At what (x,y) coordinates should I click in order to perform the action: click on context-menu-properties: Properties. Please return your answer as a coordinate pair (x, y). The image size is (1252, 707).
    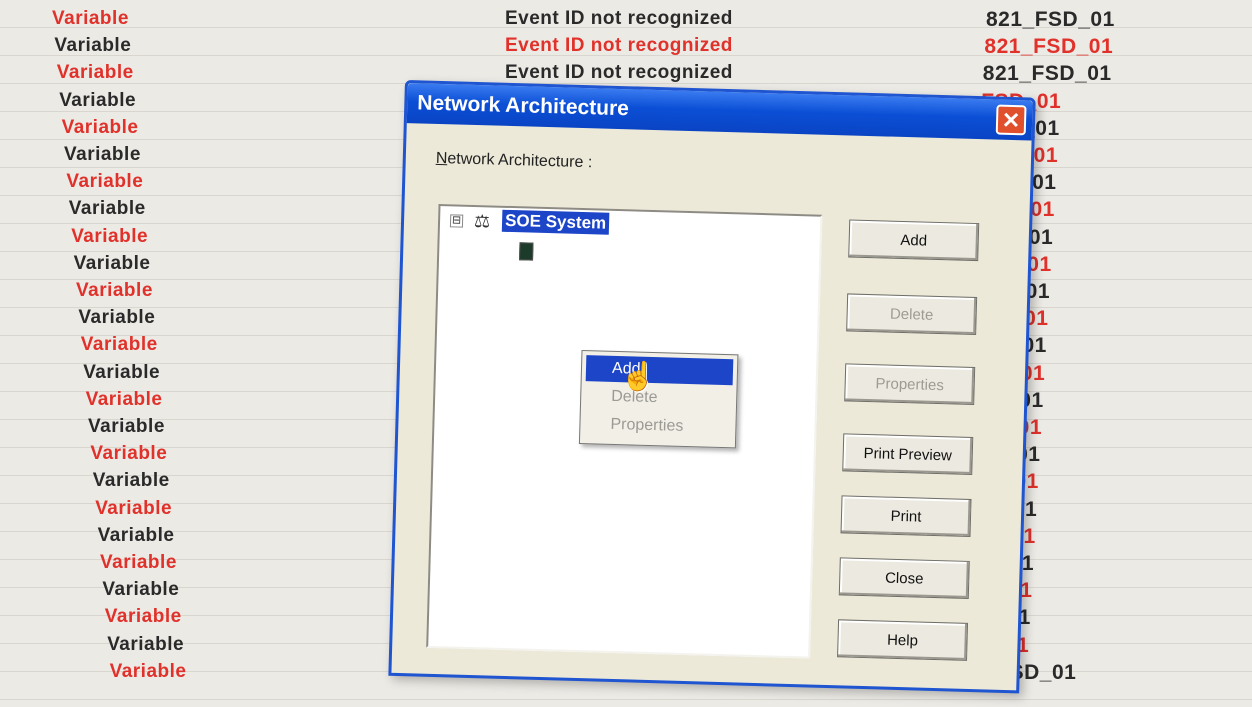
    Looking at the image, I should click on (658, 426).